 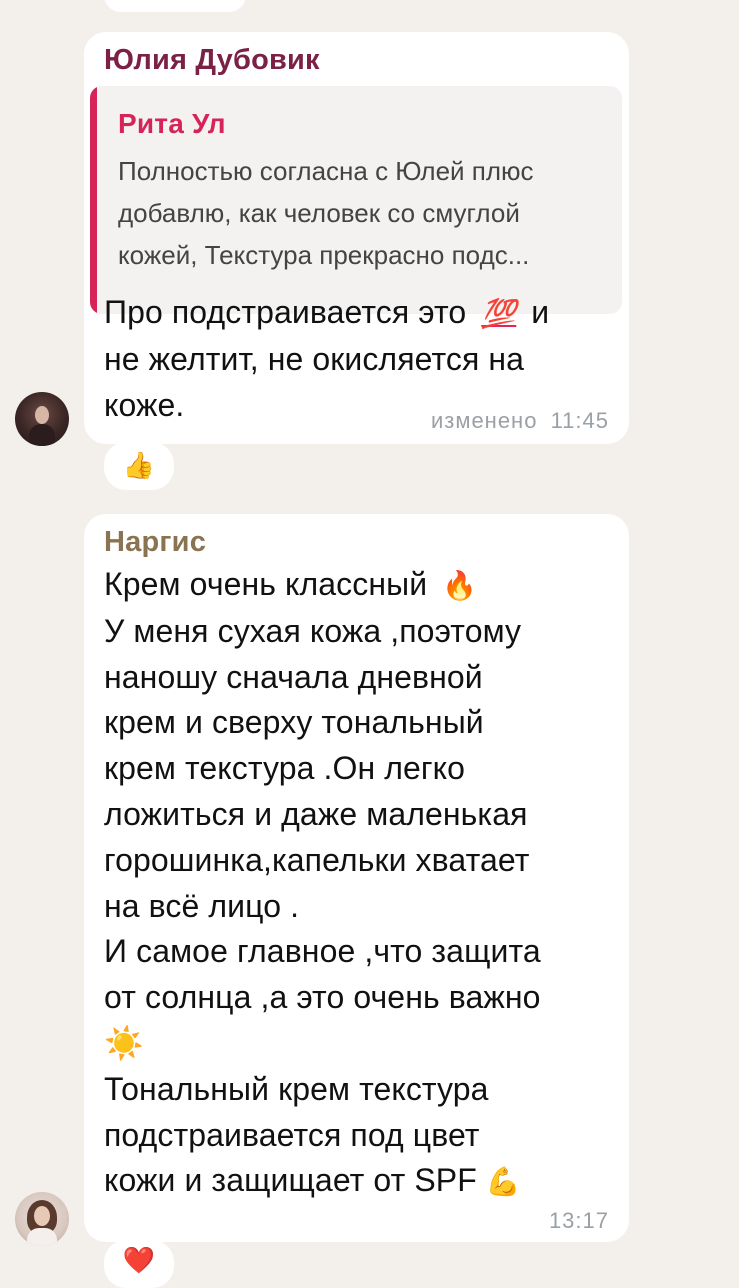 What do you see at coordinates (175, 6) in the screenshot?
I see `previous-reaction-pill` at bounding box center [175, 6].